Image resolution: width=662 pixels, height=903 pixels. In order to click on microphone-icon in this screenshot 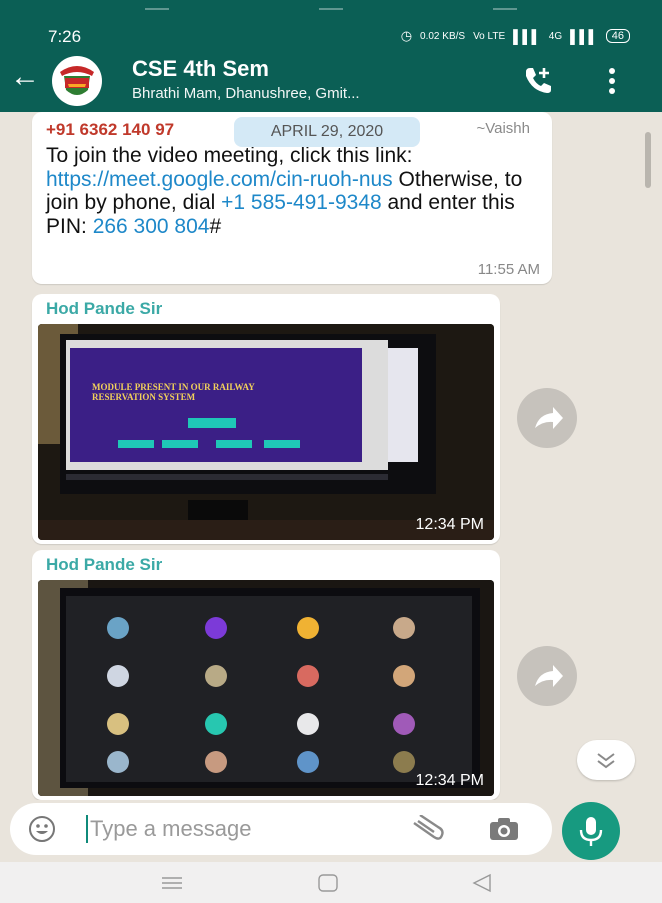, I will do `click(591, 831)`.